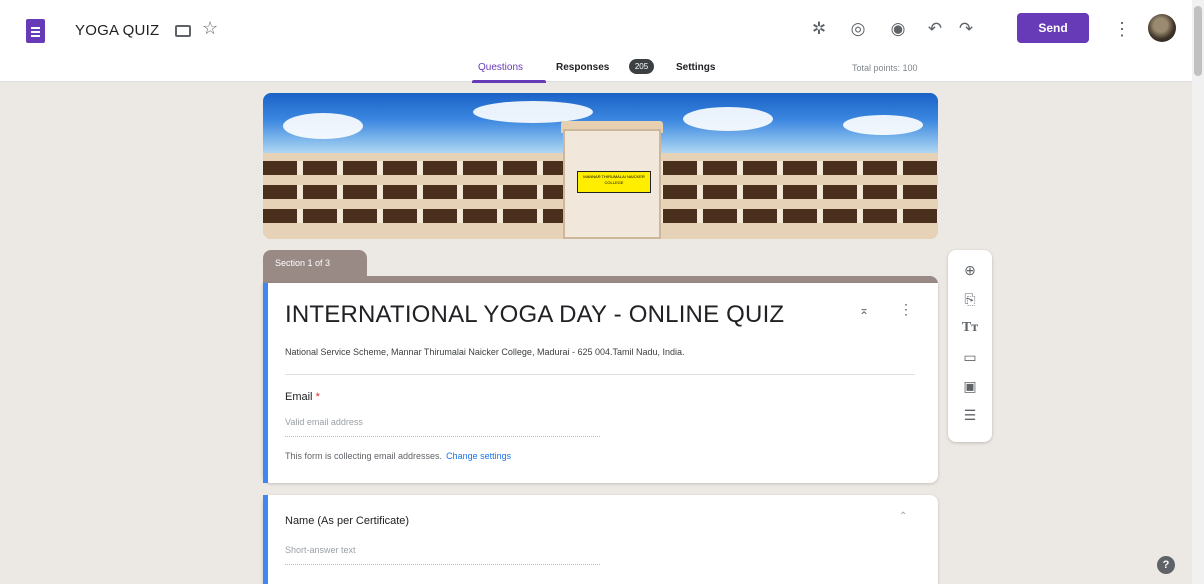  Describe the element at coordinates (347, 521) in the screenshot. I see `question-title: Name (As per Certificate)` at that location.